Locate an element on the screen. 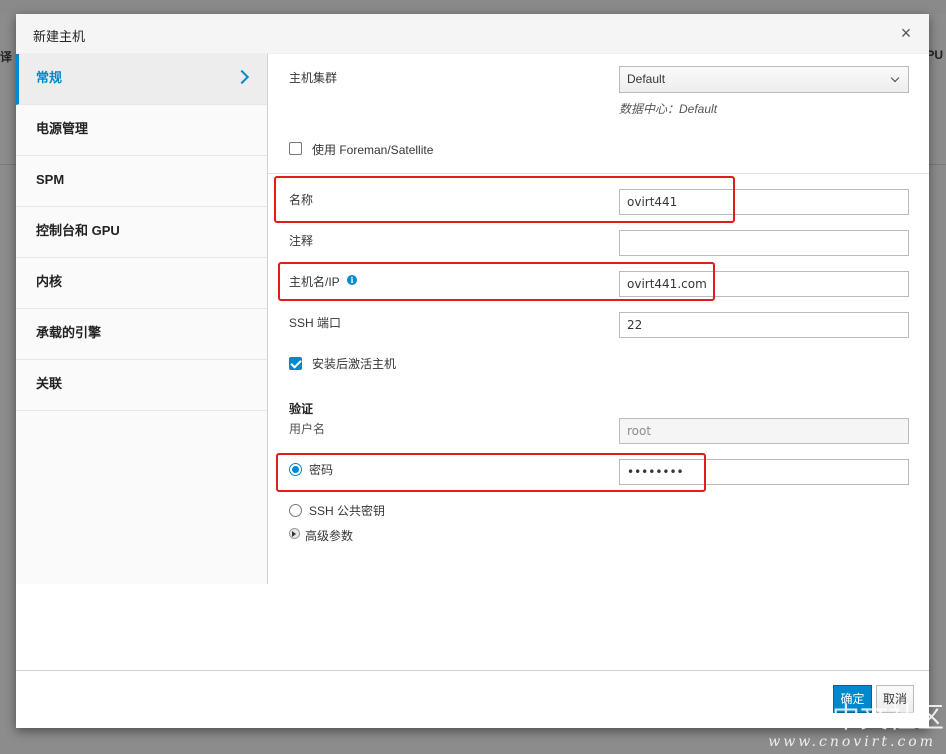 This screenshot has width=946, height=754. chevron-down-icon is located at coordinates (895, 78).